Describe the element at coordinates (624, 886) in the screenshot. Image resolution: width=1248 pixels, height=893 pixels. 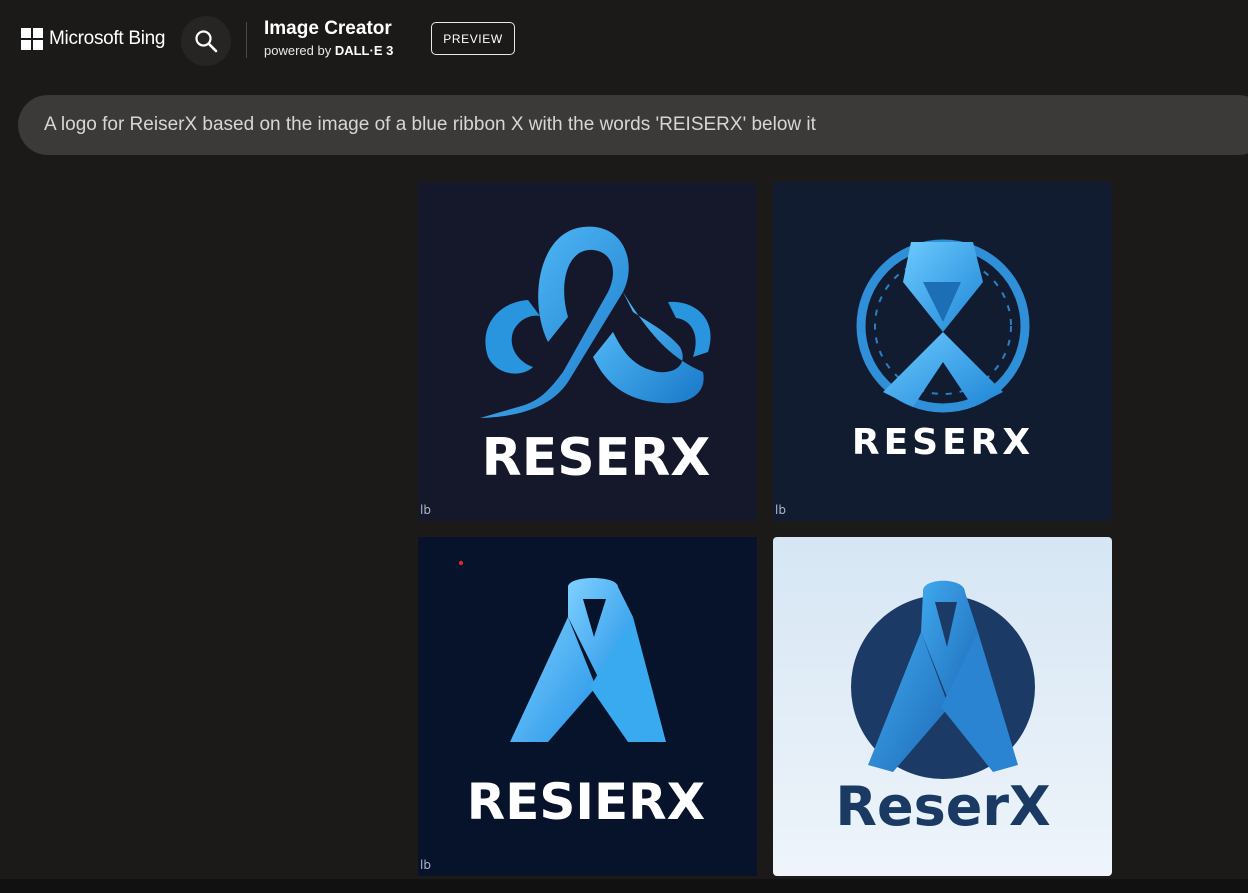
I see `bottom-strip` at that location.